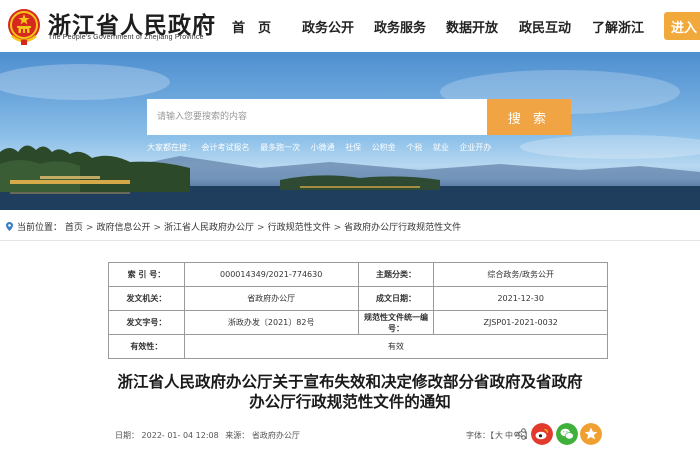 The image size is (700, 464). Describe the element at coordinates (414, 147) in the screenshot. I see `quick-link-income-tax: 个税` at that location.